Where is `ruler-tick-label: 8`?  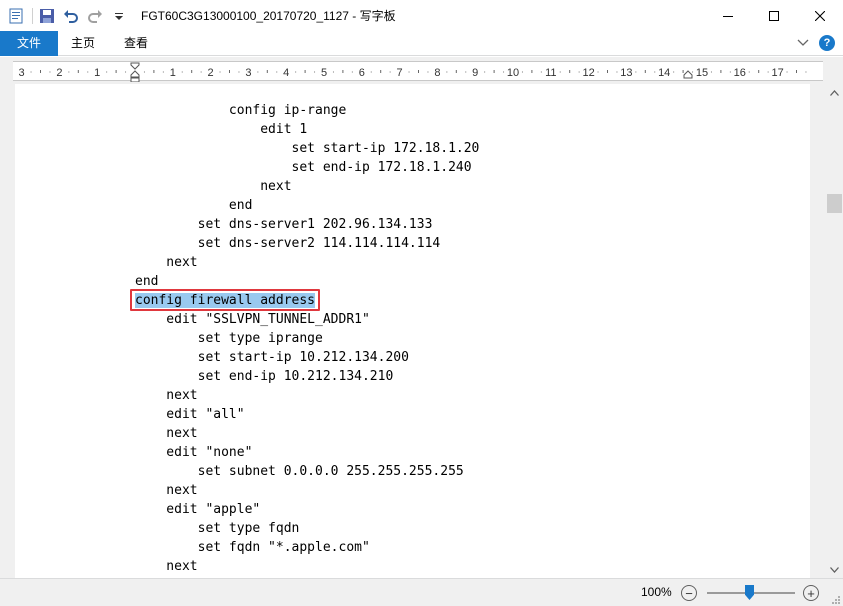
ruler-tick-label: 8 is located at coordinates (437, 73).